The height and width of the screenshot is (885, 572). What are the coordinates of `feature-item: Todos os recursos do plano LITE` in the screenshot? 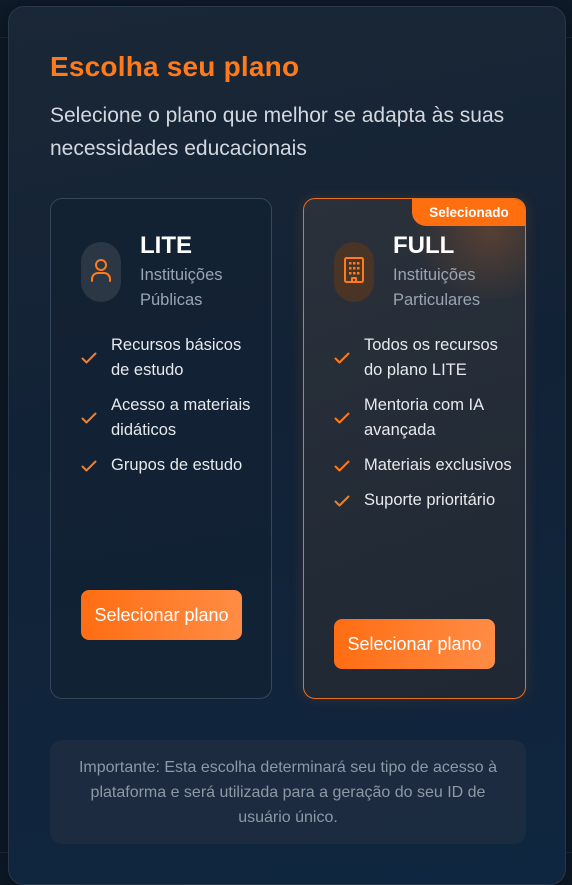 It's located at (424, 358).